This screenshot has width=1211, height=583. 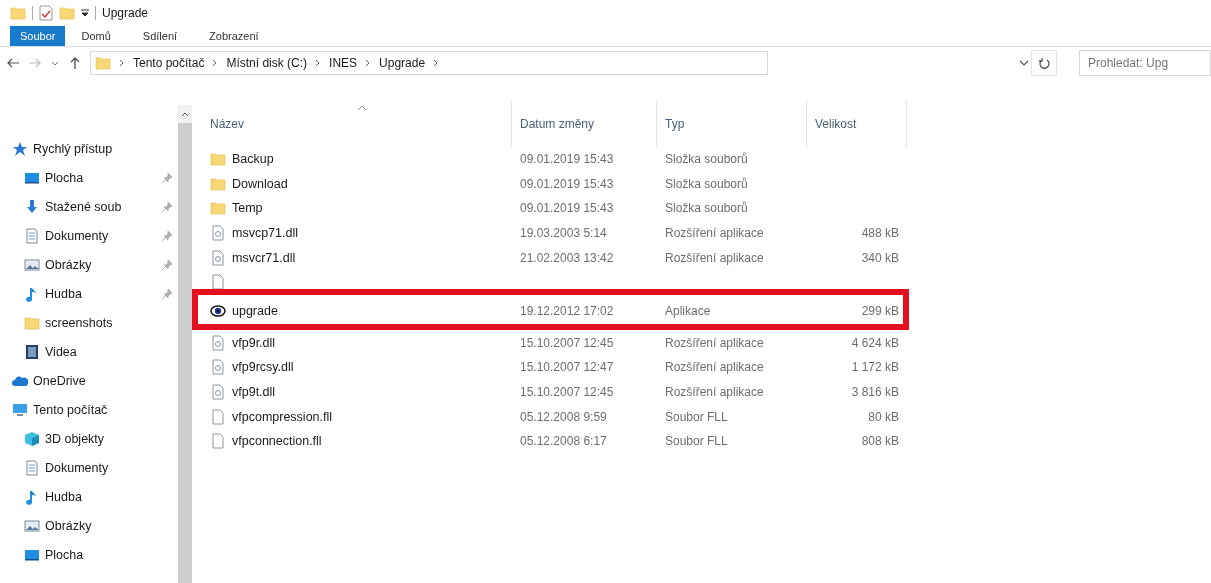 What do you see at coordinates (429, 63) in the screenshot?
I see `address-bar: Tento počítač Místní disk (C:) INES Upgrade` at bounding box center [429, 63].